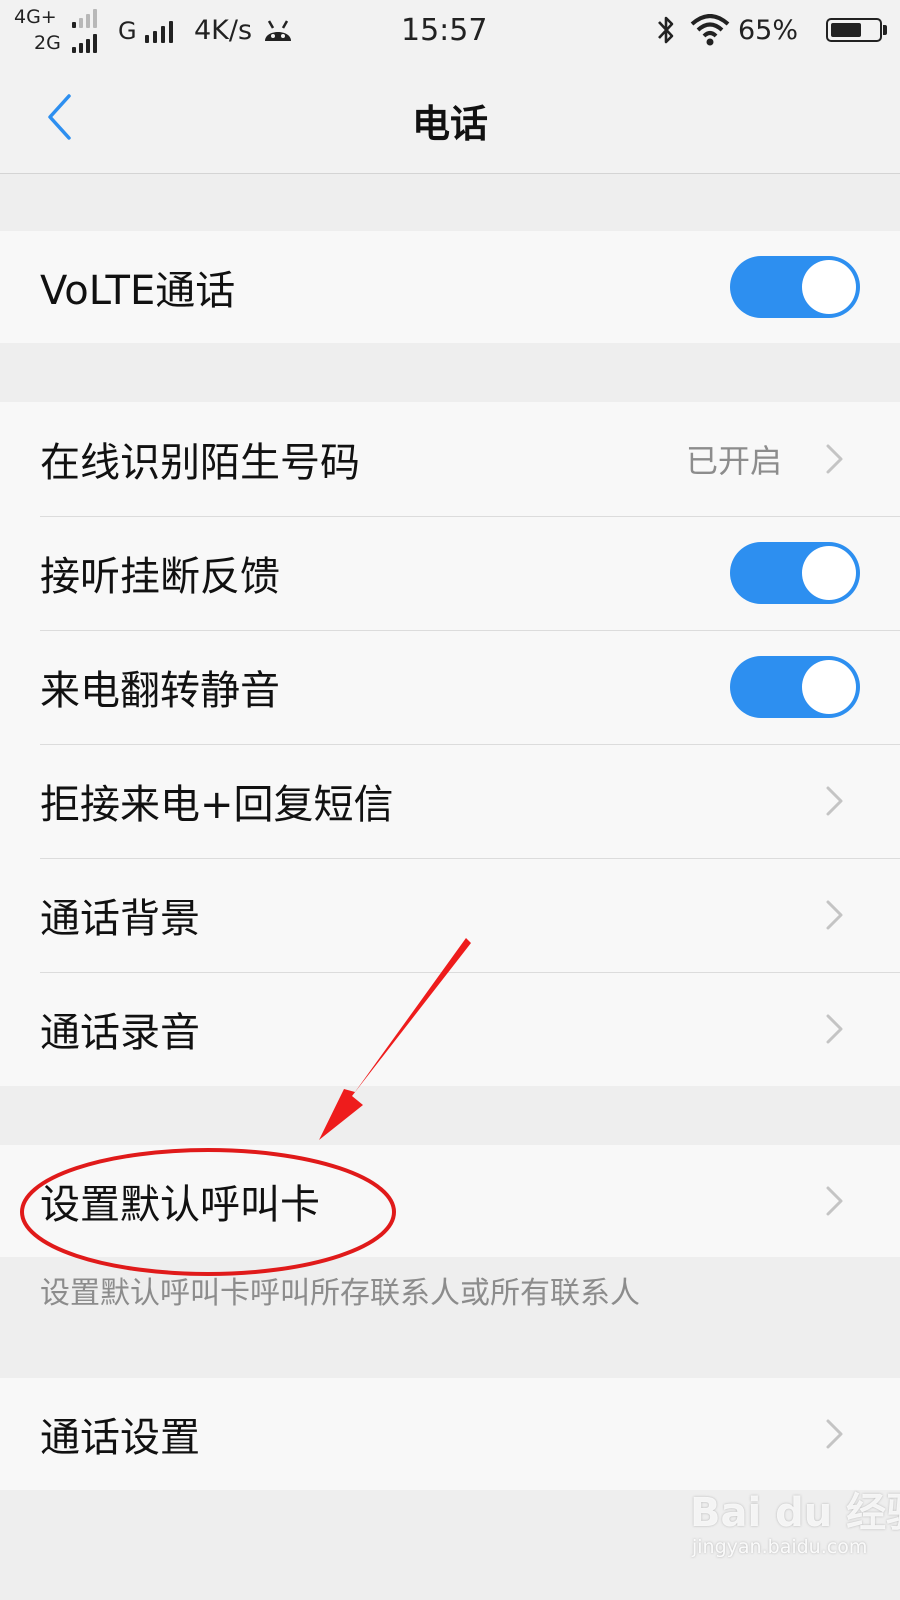 Image resolution: width=900 pixels, height=1600 pixels. What do you see at coordinates (161, 31) in the screenshot?
I see `signal-icon-carrier` at bounding box center [161, 31].